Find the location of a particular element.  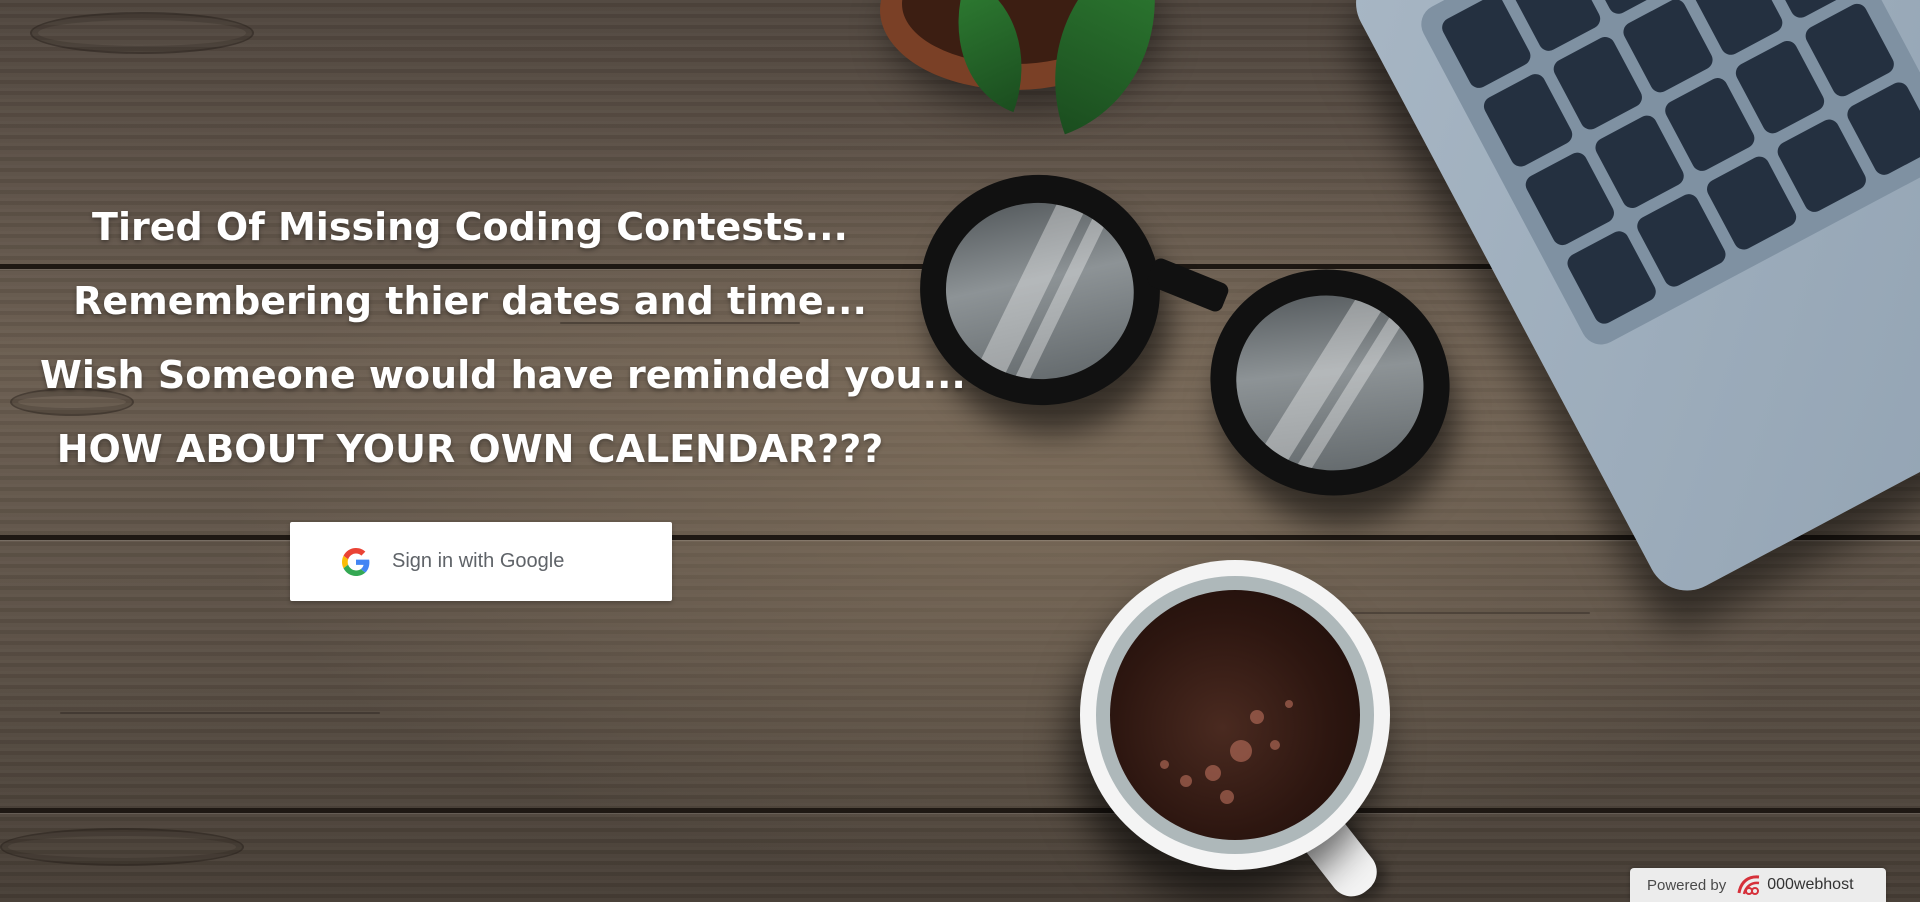

000webhost-logo-icon is located at coordinates (1748, 885).